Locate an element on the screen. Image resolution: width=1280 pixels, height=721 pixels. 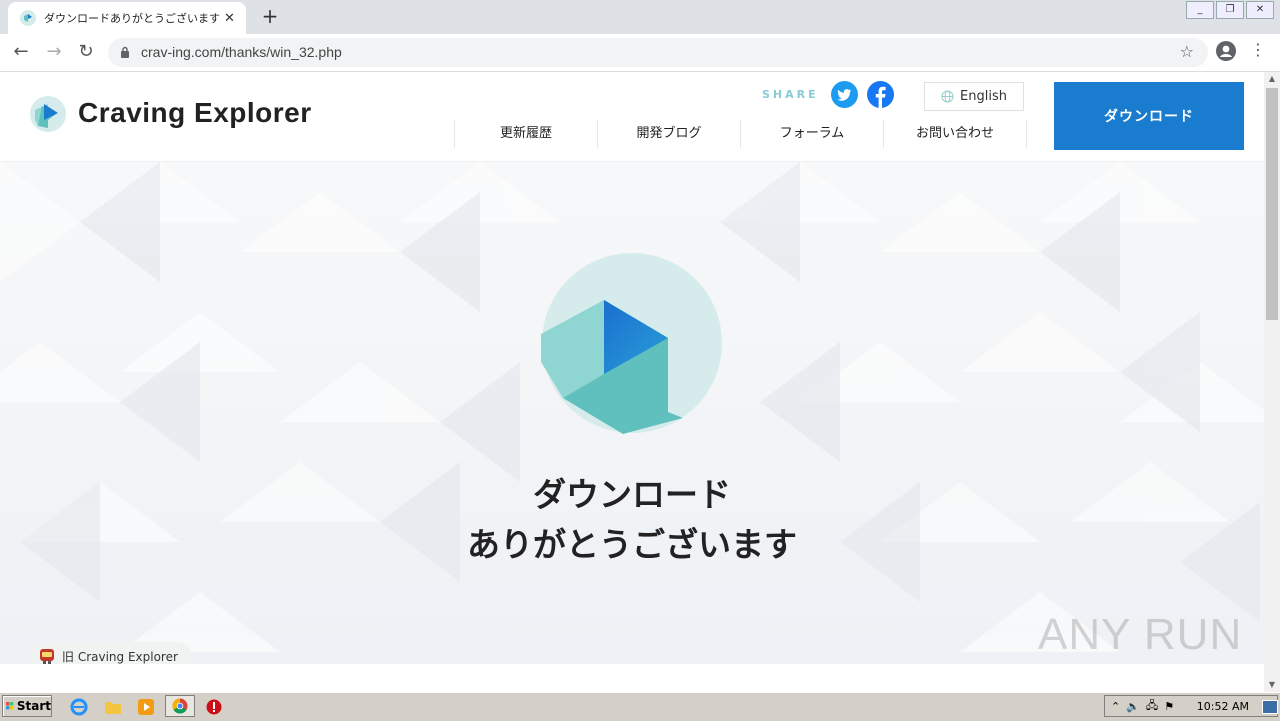
download-button: ダウンロード is located at coordinates (1149, 116).